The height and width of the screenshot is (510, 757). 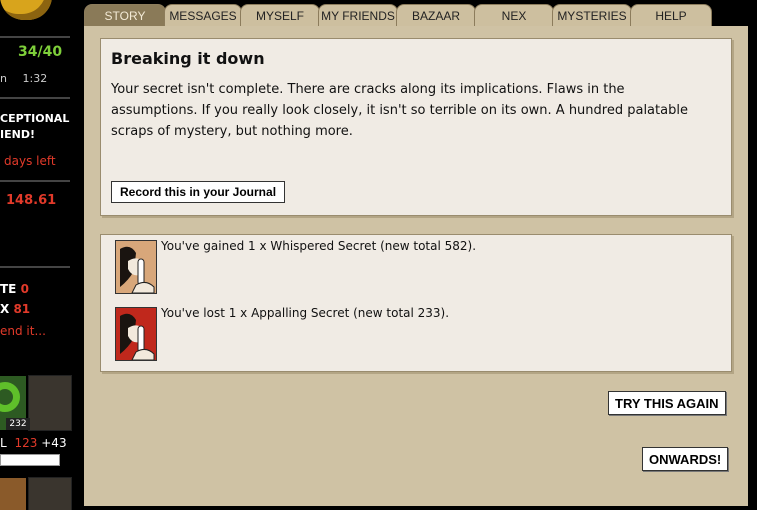 What do you see at coordinates (514, 15) in the screenshot?
I see `tab-nex: NEX` at bounding box center [514, 15].